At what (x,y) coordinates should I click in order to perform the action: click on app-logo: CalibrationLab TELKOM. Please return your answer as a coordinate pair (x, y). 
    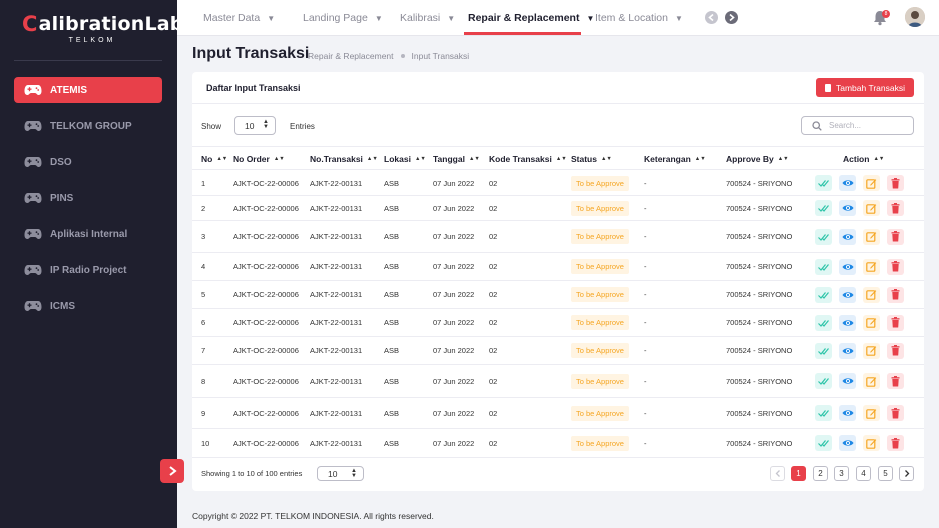
    Looking at the image, I should click on (102, 29).